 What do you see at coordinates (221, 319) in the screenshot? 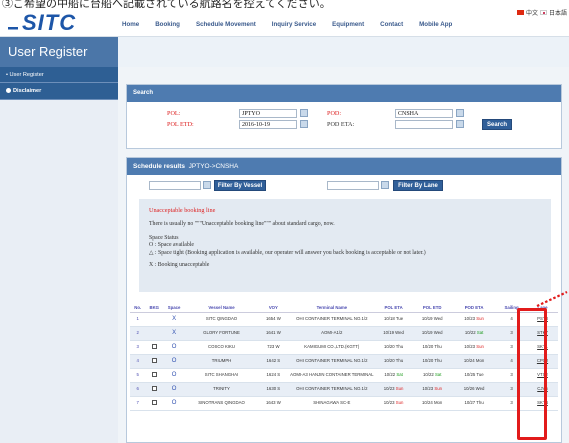
I see `vessel-name: SITC QINGDAO` at bounding box center [221, 319].